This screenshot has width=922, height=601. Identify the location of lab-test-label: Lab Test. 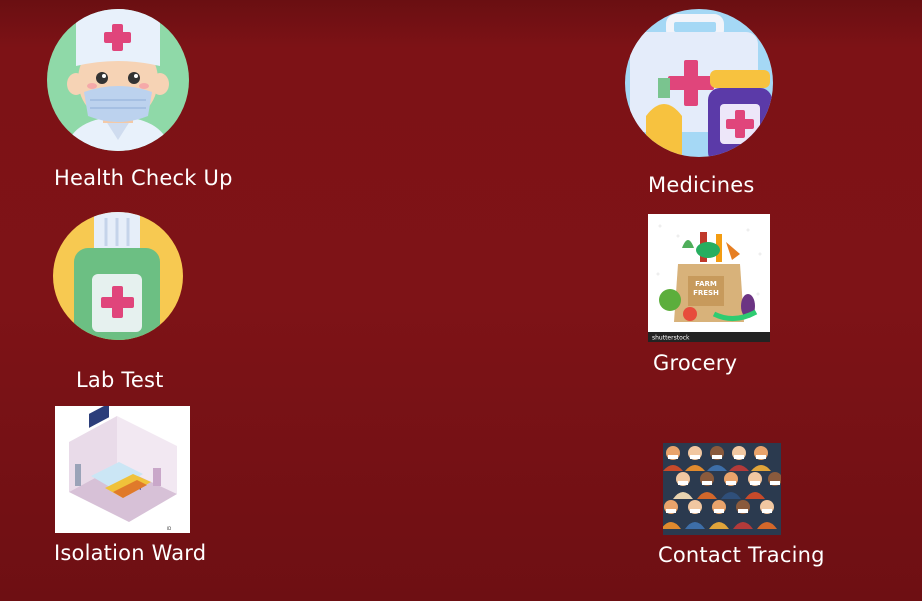
(120, 380).